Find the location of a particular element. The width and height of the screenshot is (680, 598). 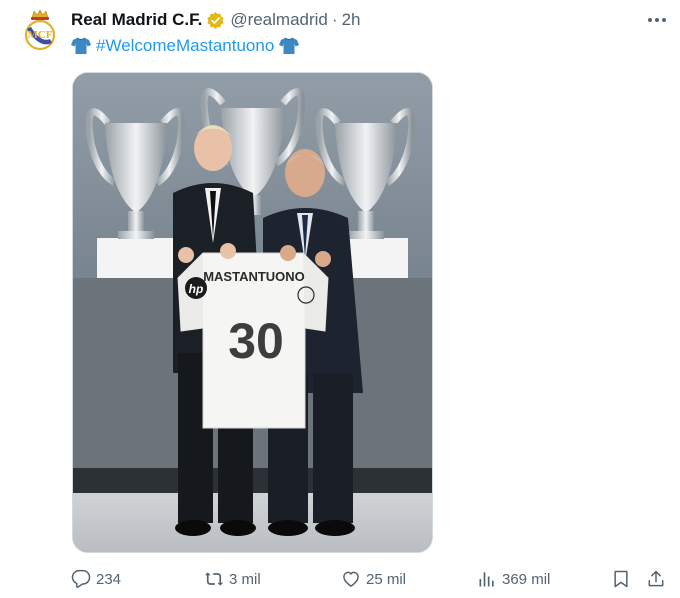

like-count: 25 mil is located at coordinates (386, 579).